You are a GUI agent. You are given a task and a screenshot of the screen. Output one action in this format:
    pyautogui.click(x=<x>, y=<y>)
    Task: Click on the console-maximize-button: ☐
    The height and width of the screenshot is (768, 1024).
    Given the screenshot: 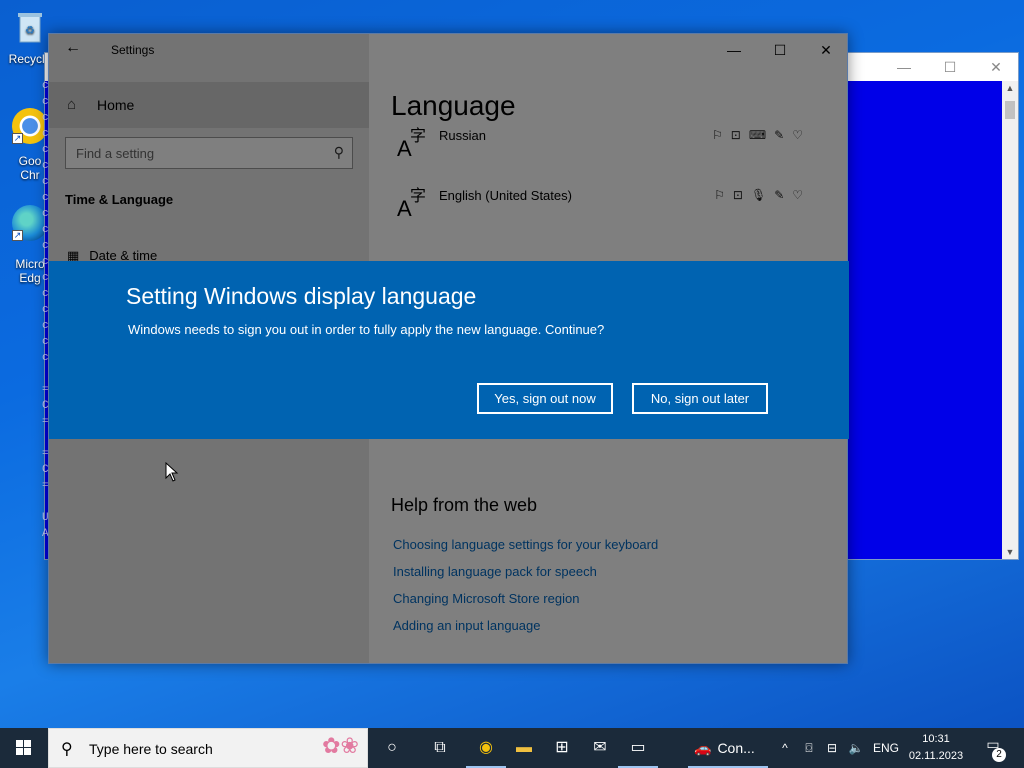 What is the action you would take?
    pyautogui.click(x=950, y=67)
    